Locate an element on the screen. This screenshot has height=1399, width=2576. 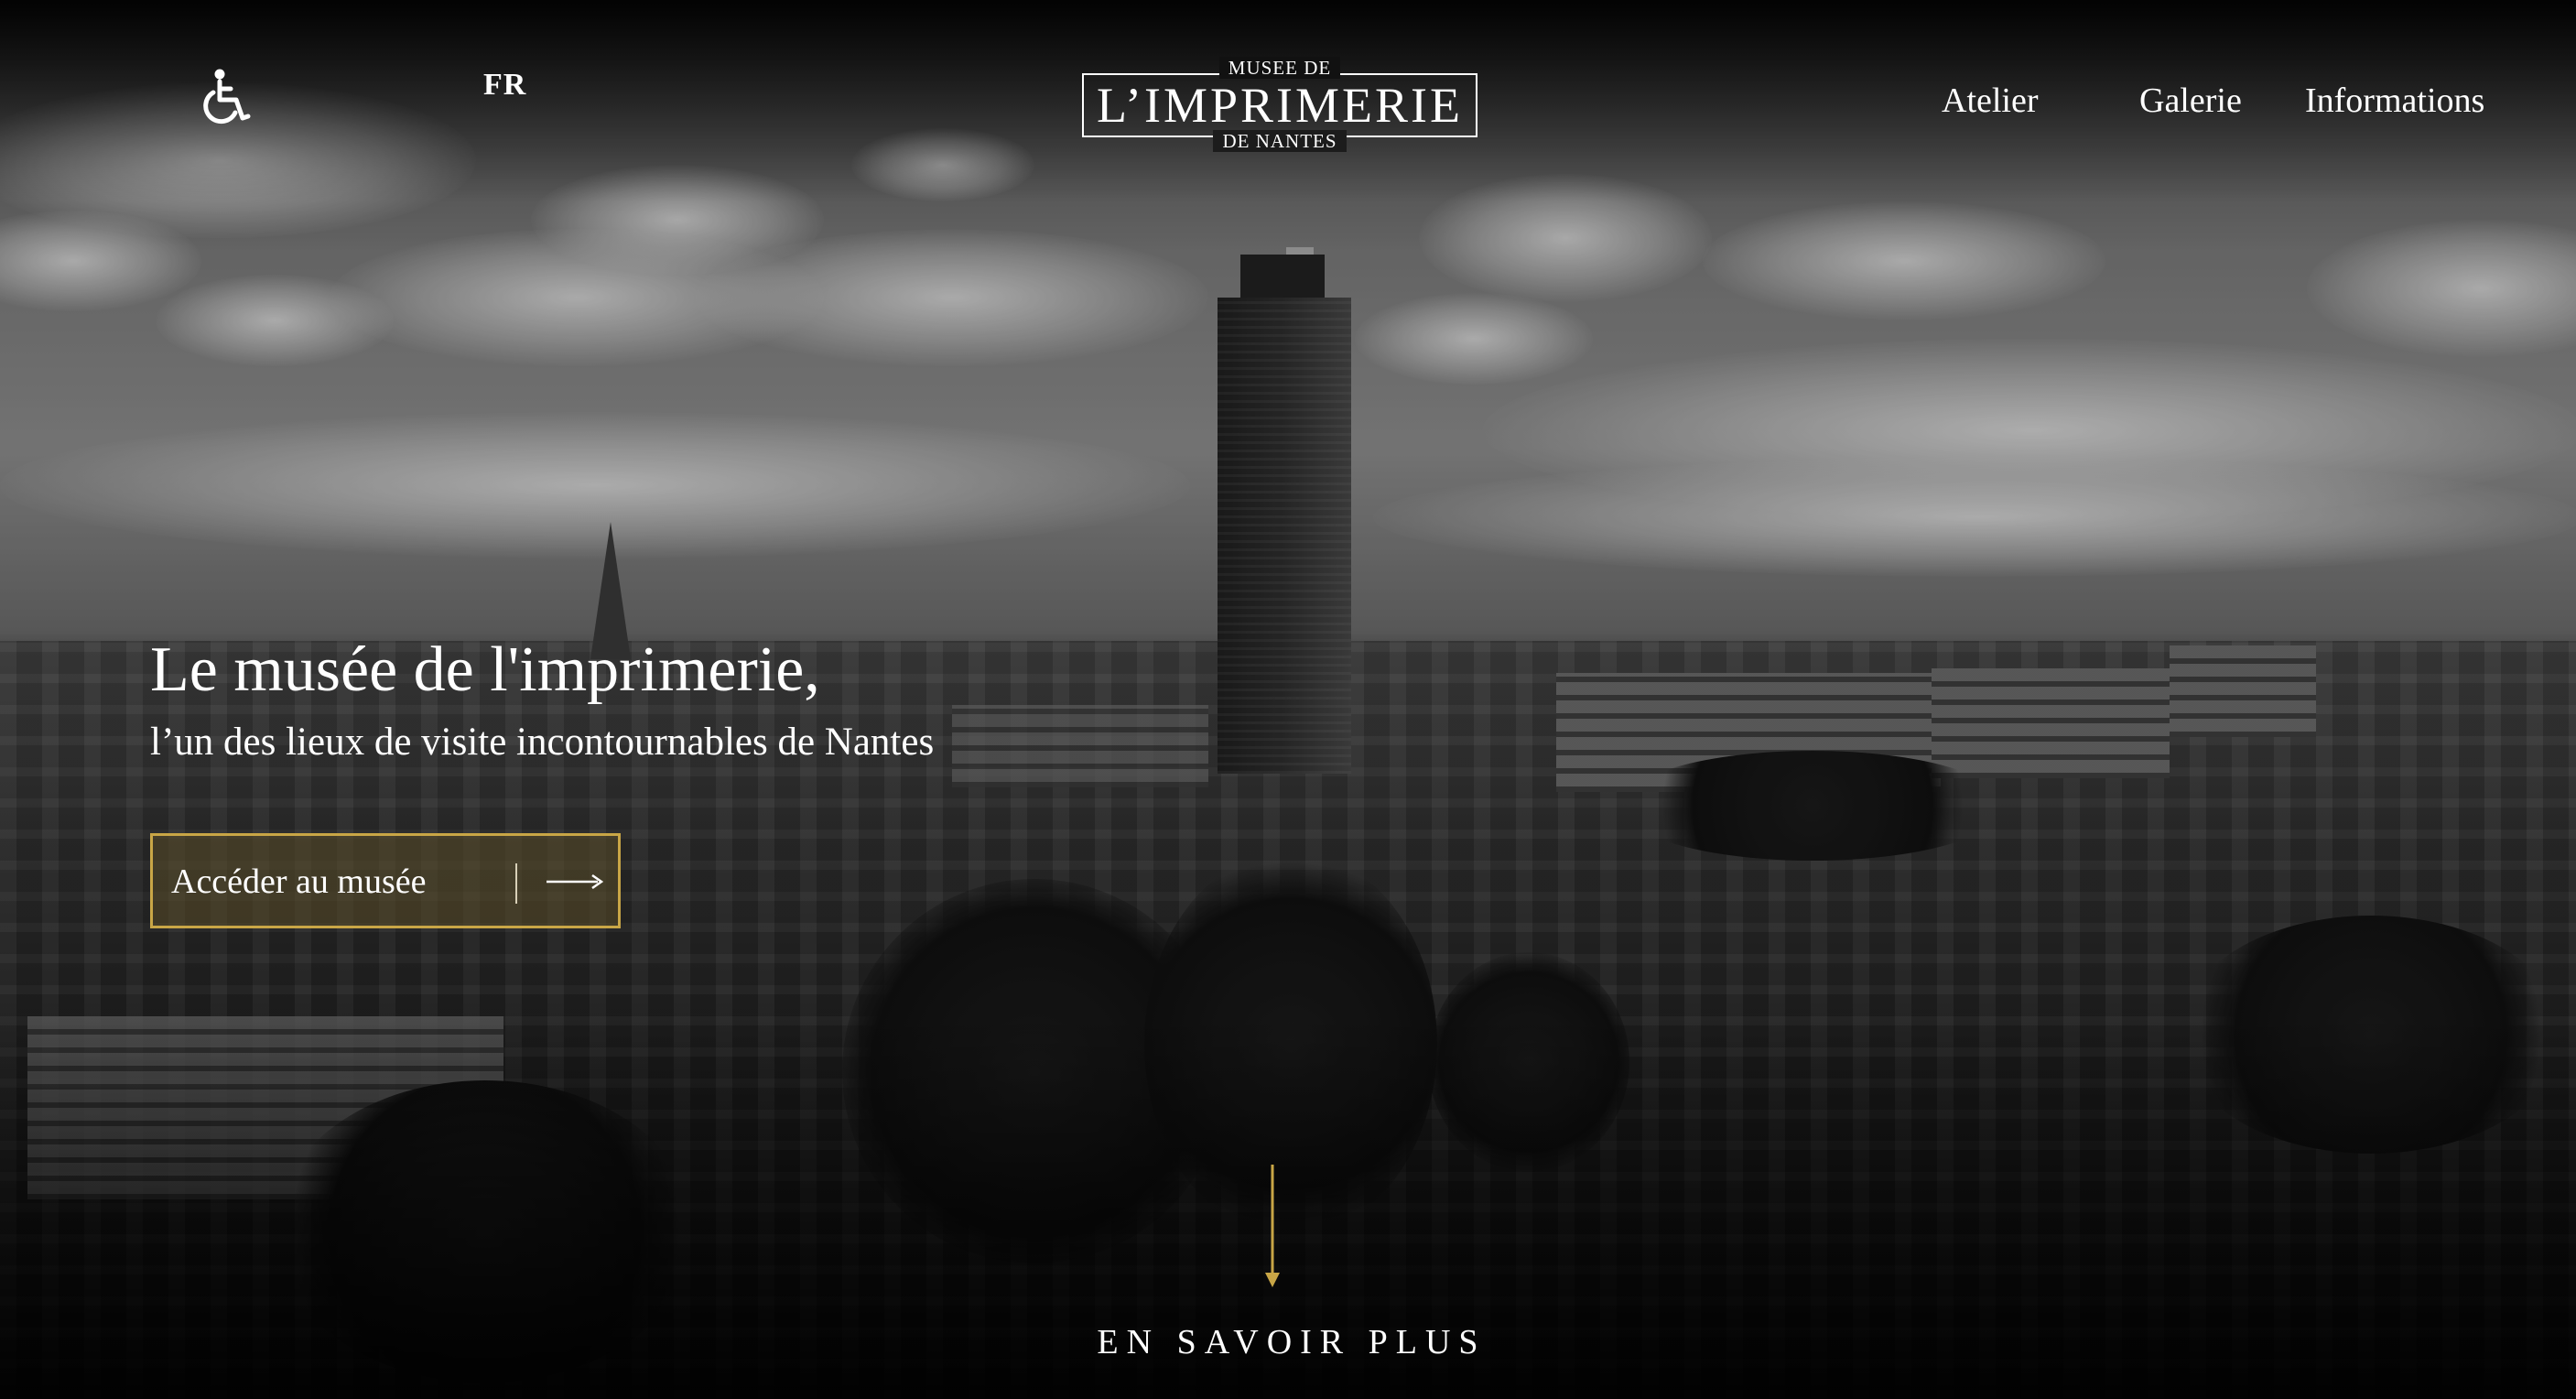
button-divider is located at coordinates (516, 883).